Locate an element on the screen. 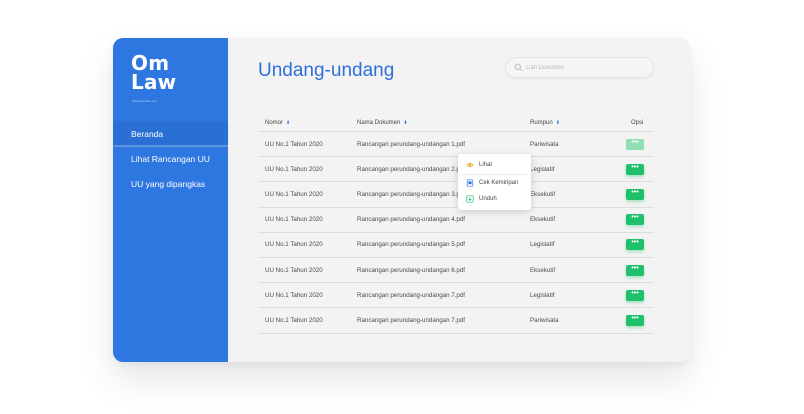 Image resolution: width=804 pixels, height=414 pixels. sidebar-item-lihat-rancangan-uu: Lihat Rancangan UU is located at coordinates (170, 159).